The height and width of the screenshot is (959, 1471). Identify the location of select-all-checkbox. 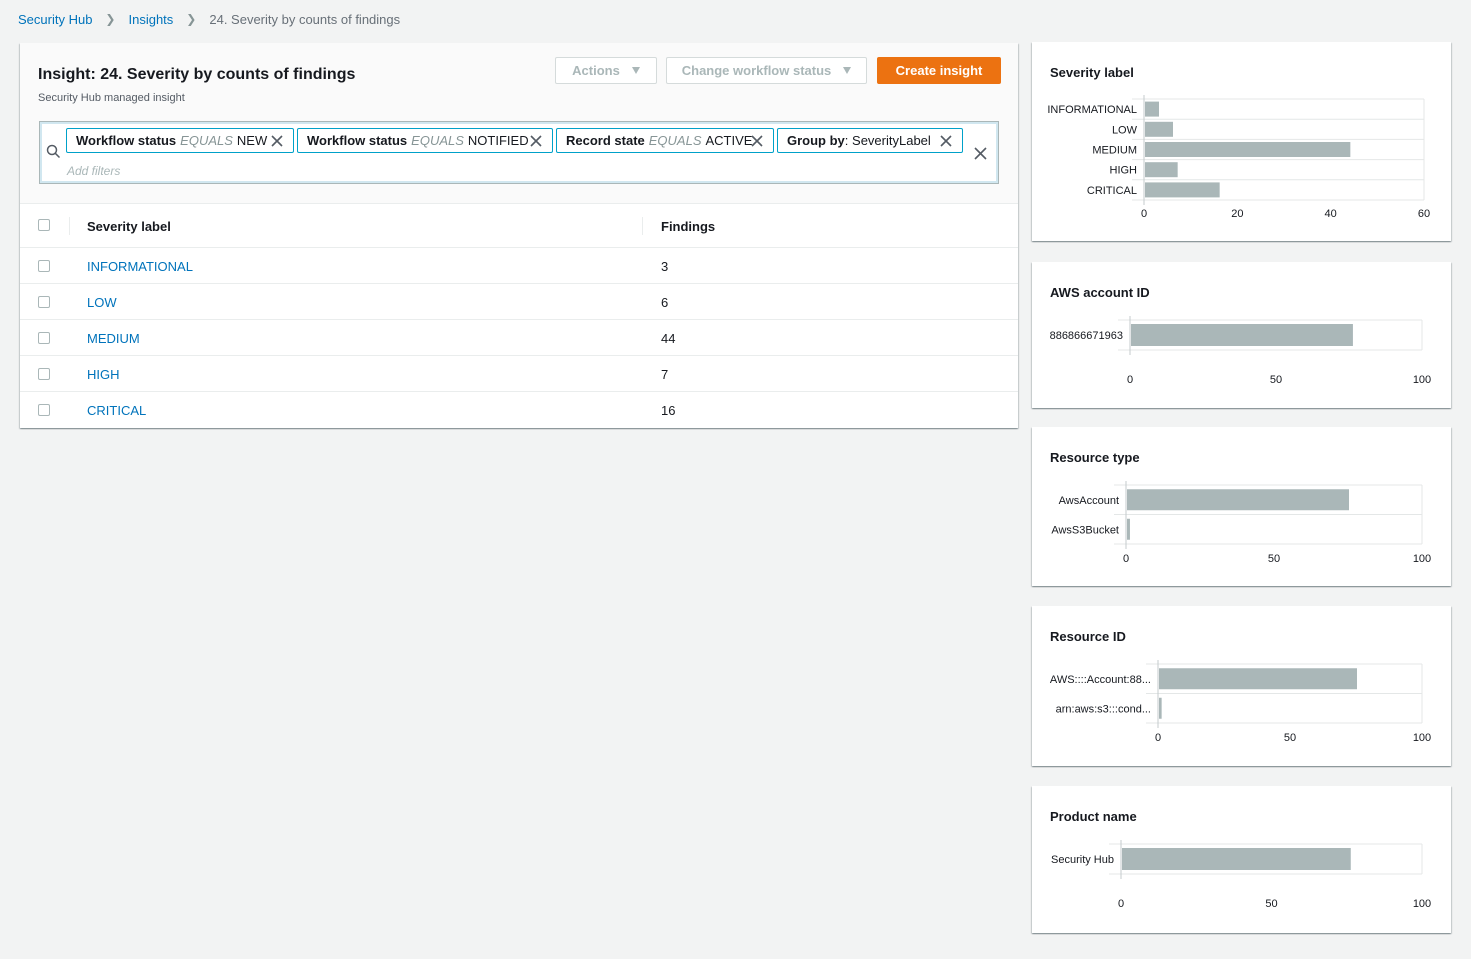
(44, 225).